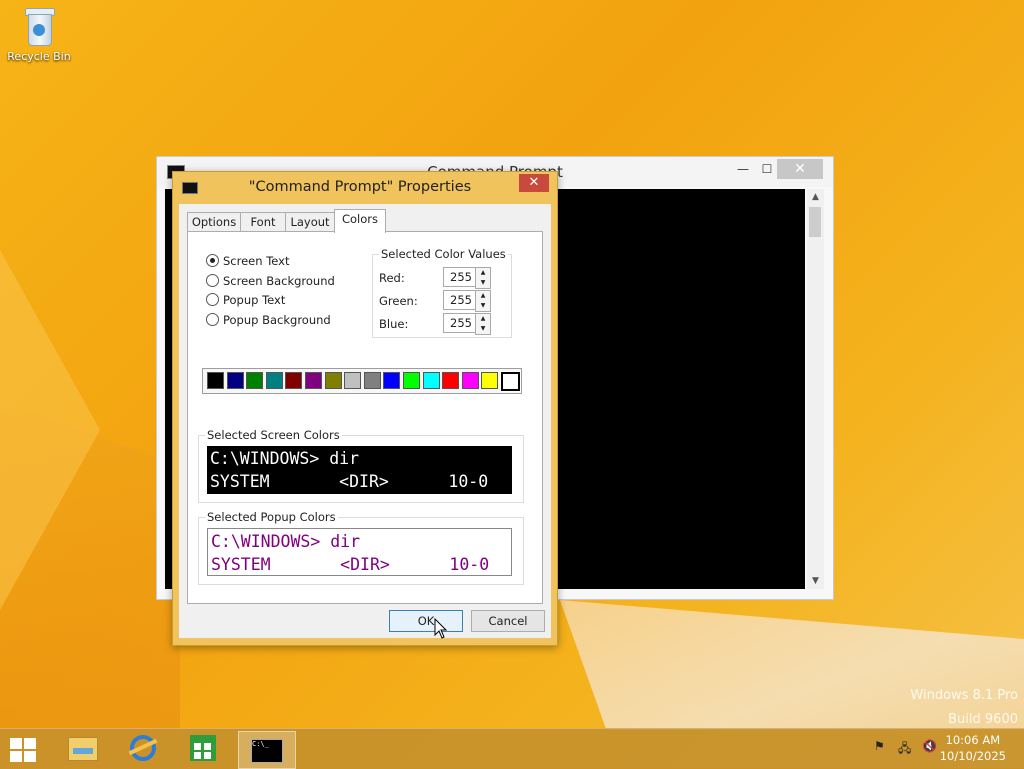  What do you see at coordinates (23, 749) in the screenshot?
I see `start-button` at bounding box center [23, 749].